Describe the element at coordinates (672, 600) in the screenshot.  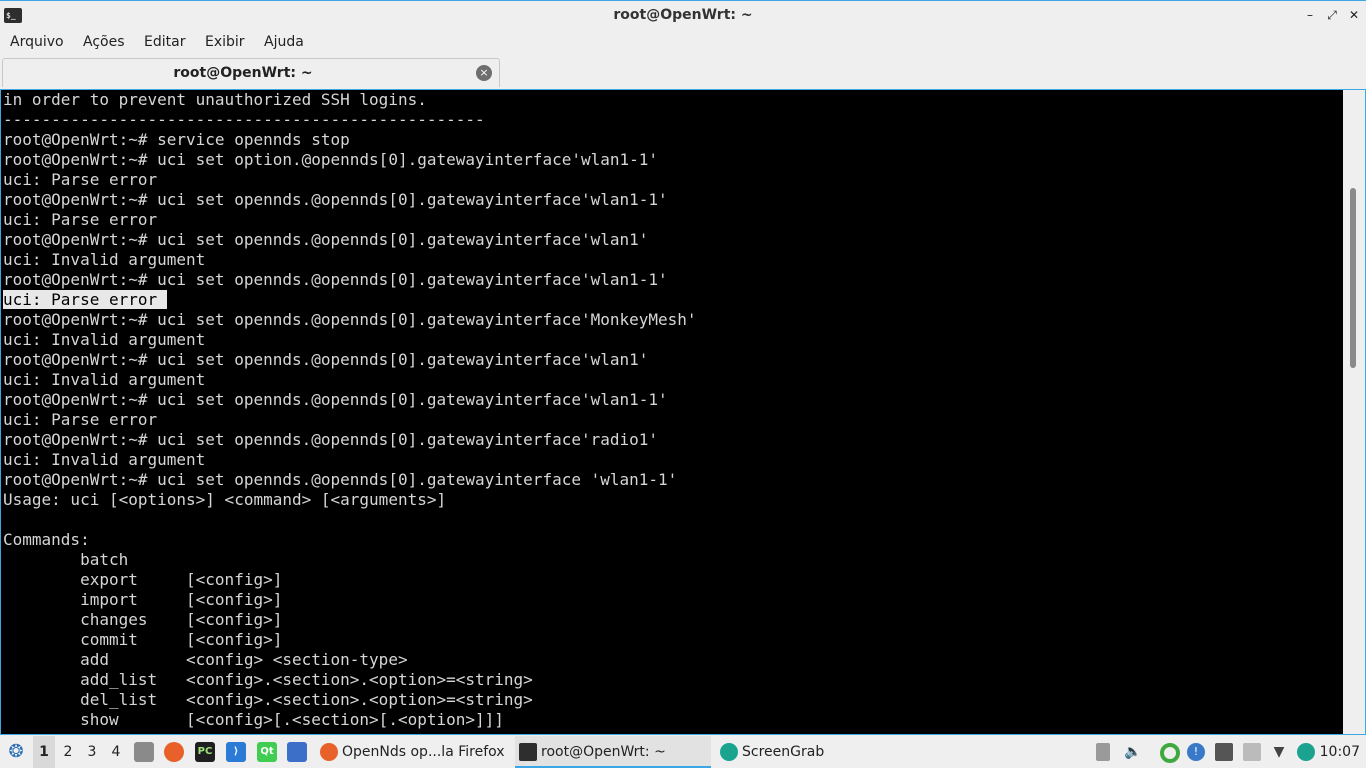
I see `terminal-line: import [<config>]` at that location.